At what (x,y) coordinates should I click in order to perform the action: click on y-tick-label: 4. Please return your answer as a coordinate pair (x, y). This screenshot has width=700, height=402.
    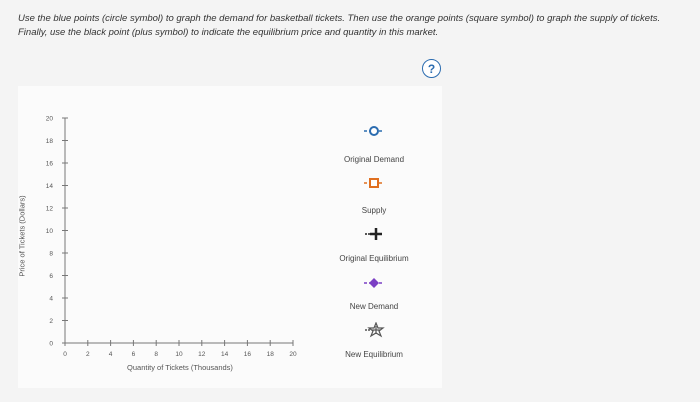
    Looking at the image, I should click on (51, 299).